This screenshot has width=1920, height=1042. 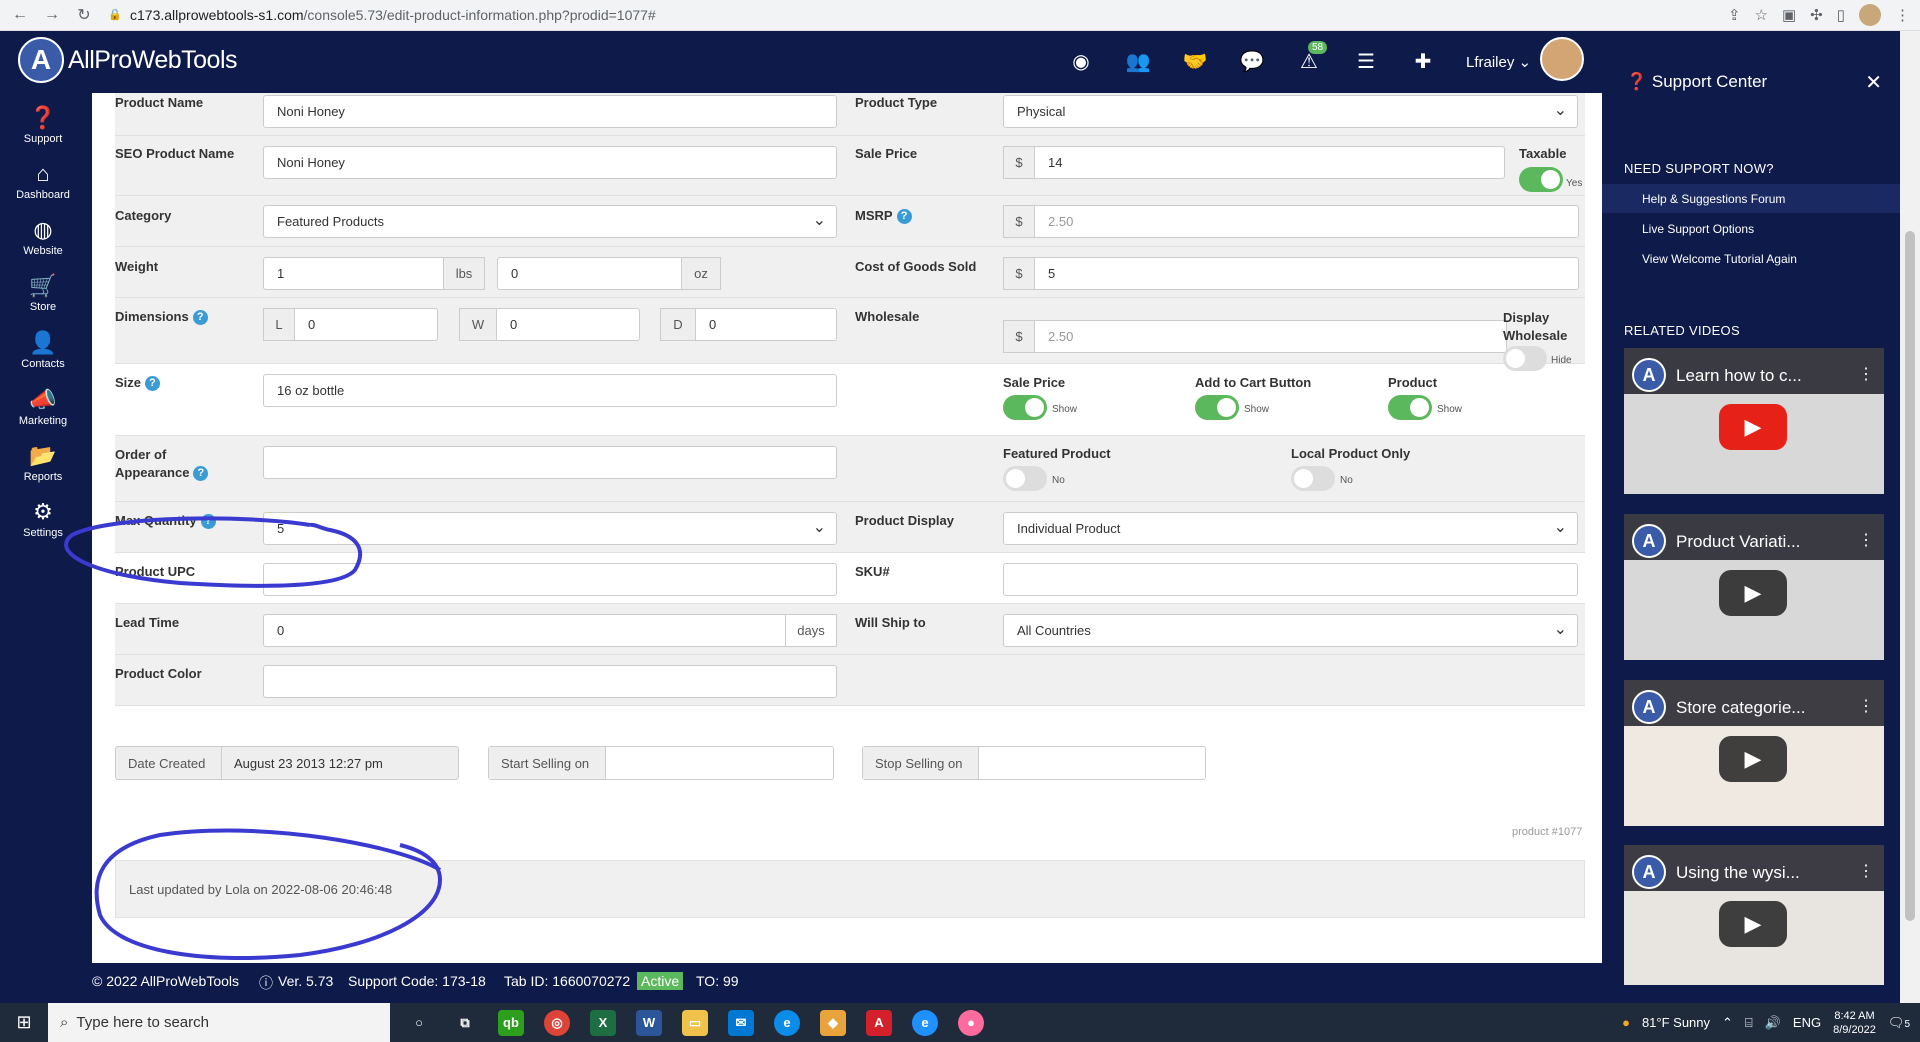 What do you see at coordinates (1252, 61) in the screenshot?
I see `chat-icon: 💬` at bounding box center [1252, 61].